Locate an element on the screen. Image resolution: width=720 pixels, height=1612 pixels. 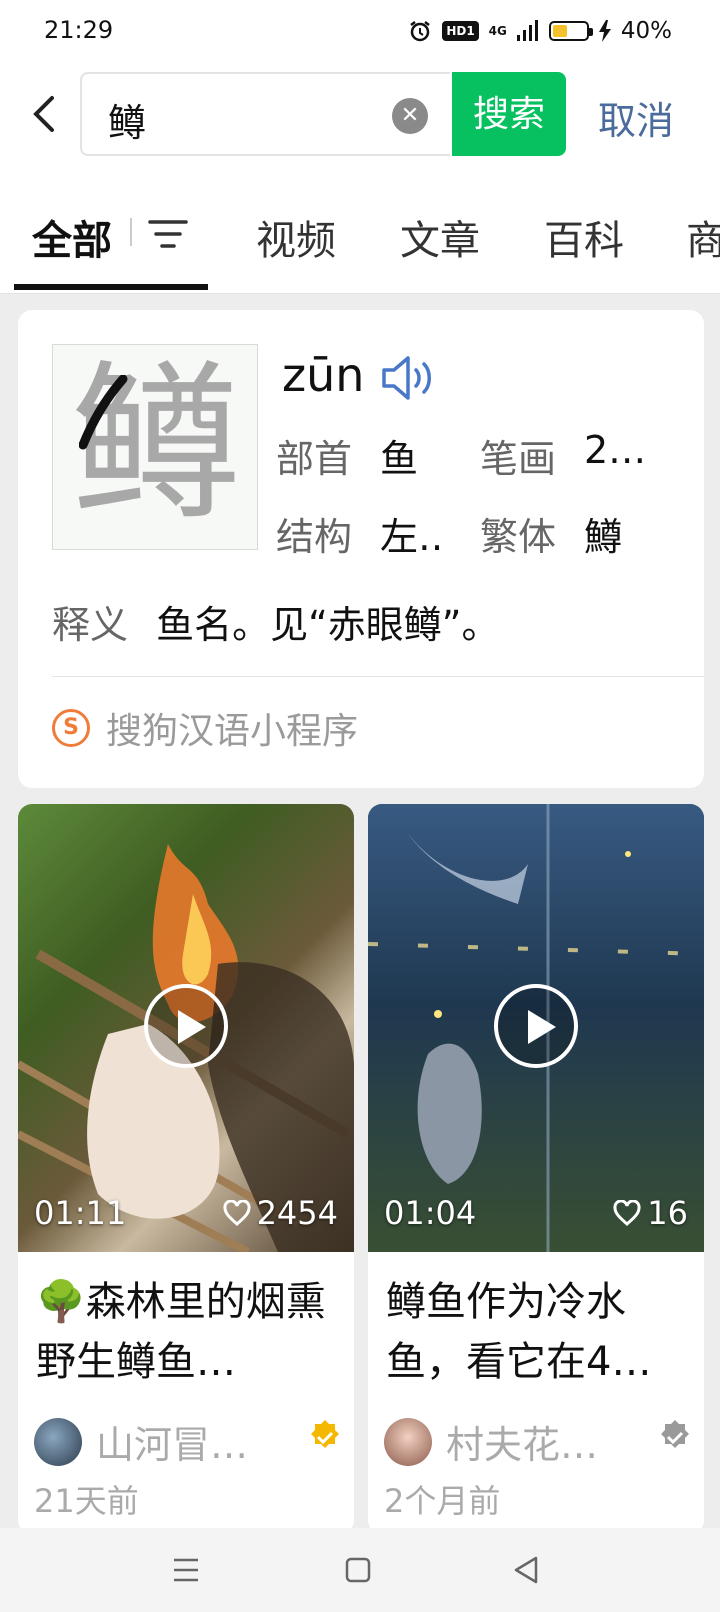
video-likes: 16 is located at coordinates (650, 1213).